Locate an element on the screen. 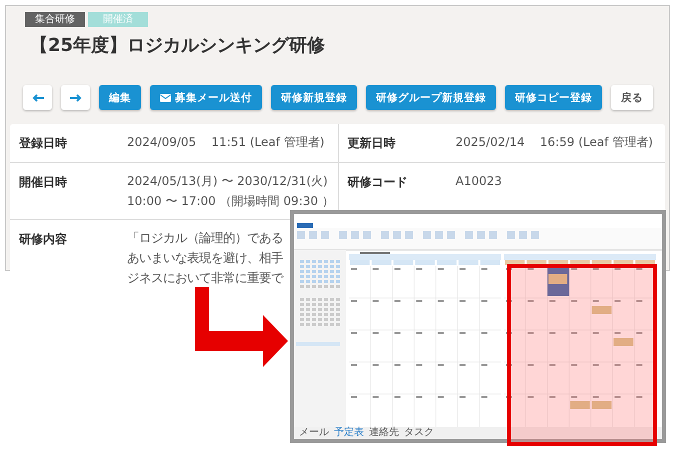 This screenshot has height=450, width=676. bent-arrow-icon is located at coordinates (240, 327).